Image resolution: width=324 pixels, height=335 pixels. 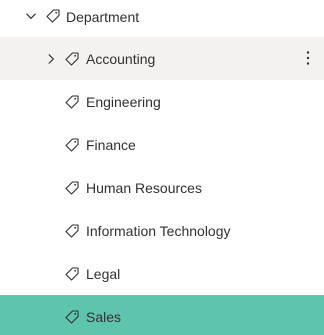 What do you see at coordinates (104, 317) in the screenshot?
I see `tree-node-label: Sales` at bounding box center [104, 317].